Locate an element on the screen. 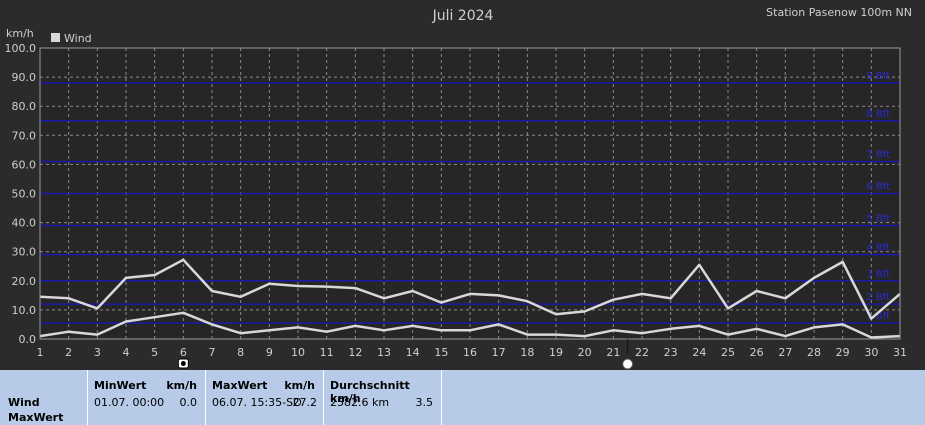 The height and width of the screenshot is (425, 925). y-axis-label: km/h is located at coordinates (20, 33).